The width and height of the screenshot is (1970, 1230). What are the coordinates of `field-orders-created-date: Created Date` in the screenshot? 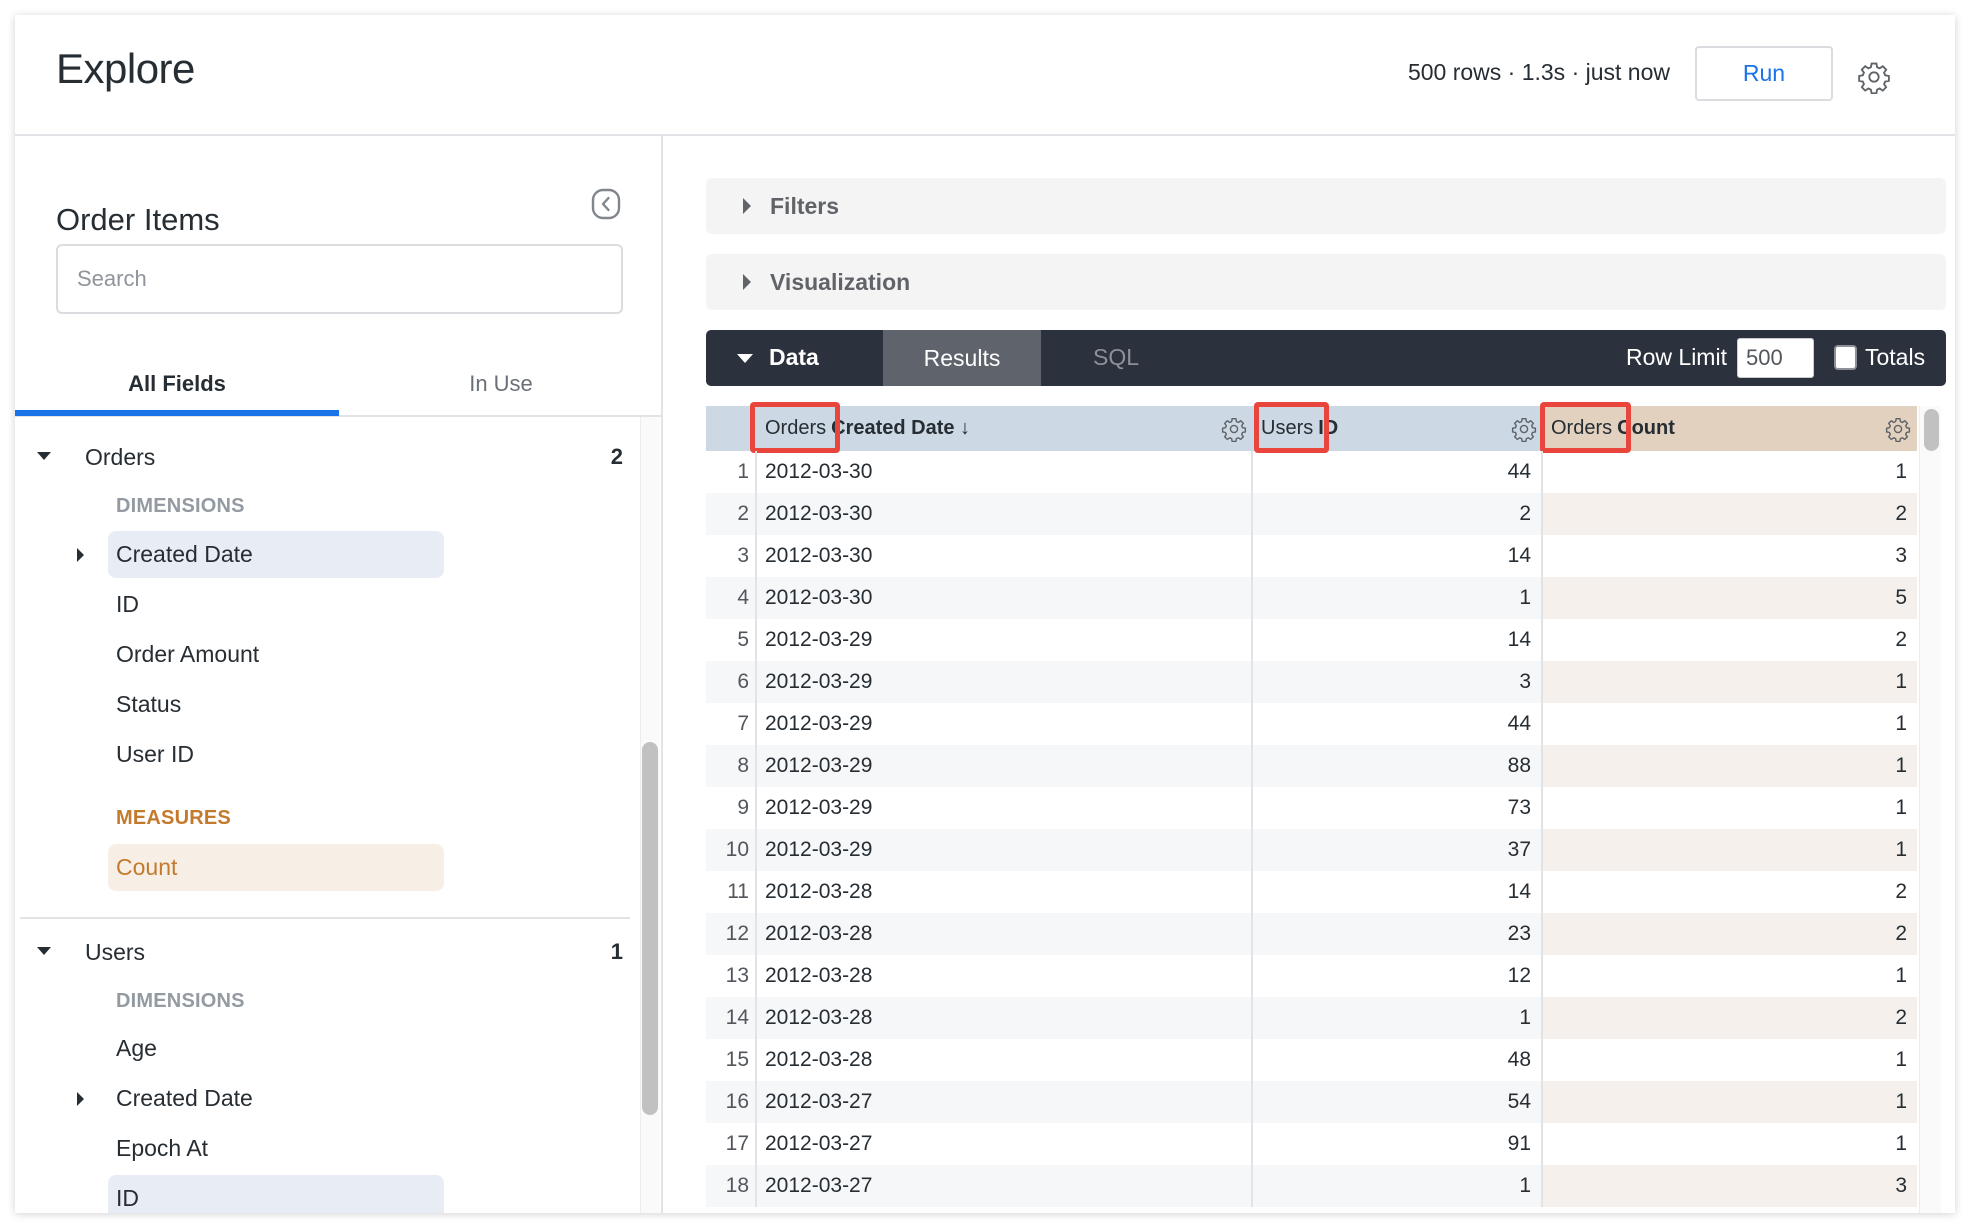 It's located at (260, 554).